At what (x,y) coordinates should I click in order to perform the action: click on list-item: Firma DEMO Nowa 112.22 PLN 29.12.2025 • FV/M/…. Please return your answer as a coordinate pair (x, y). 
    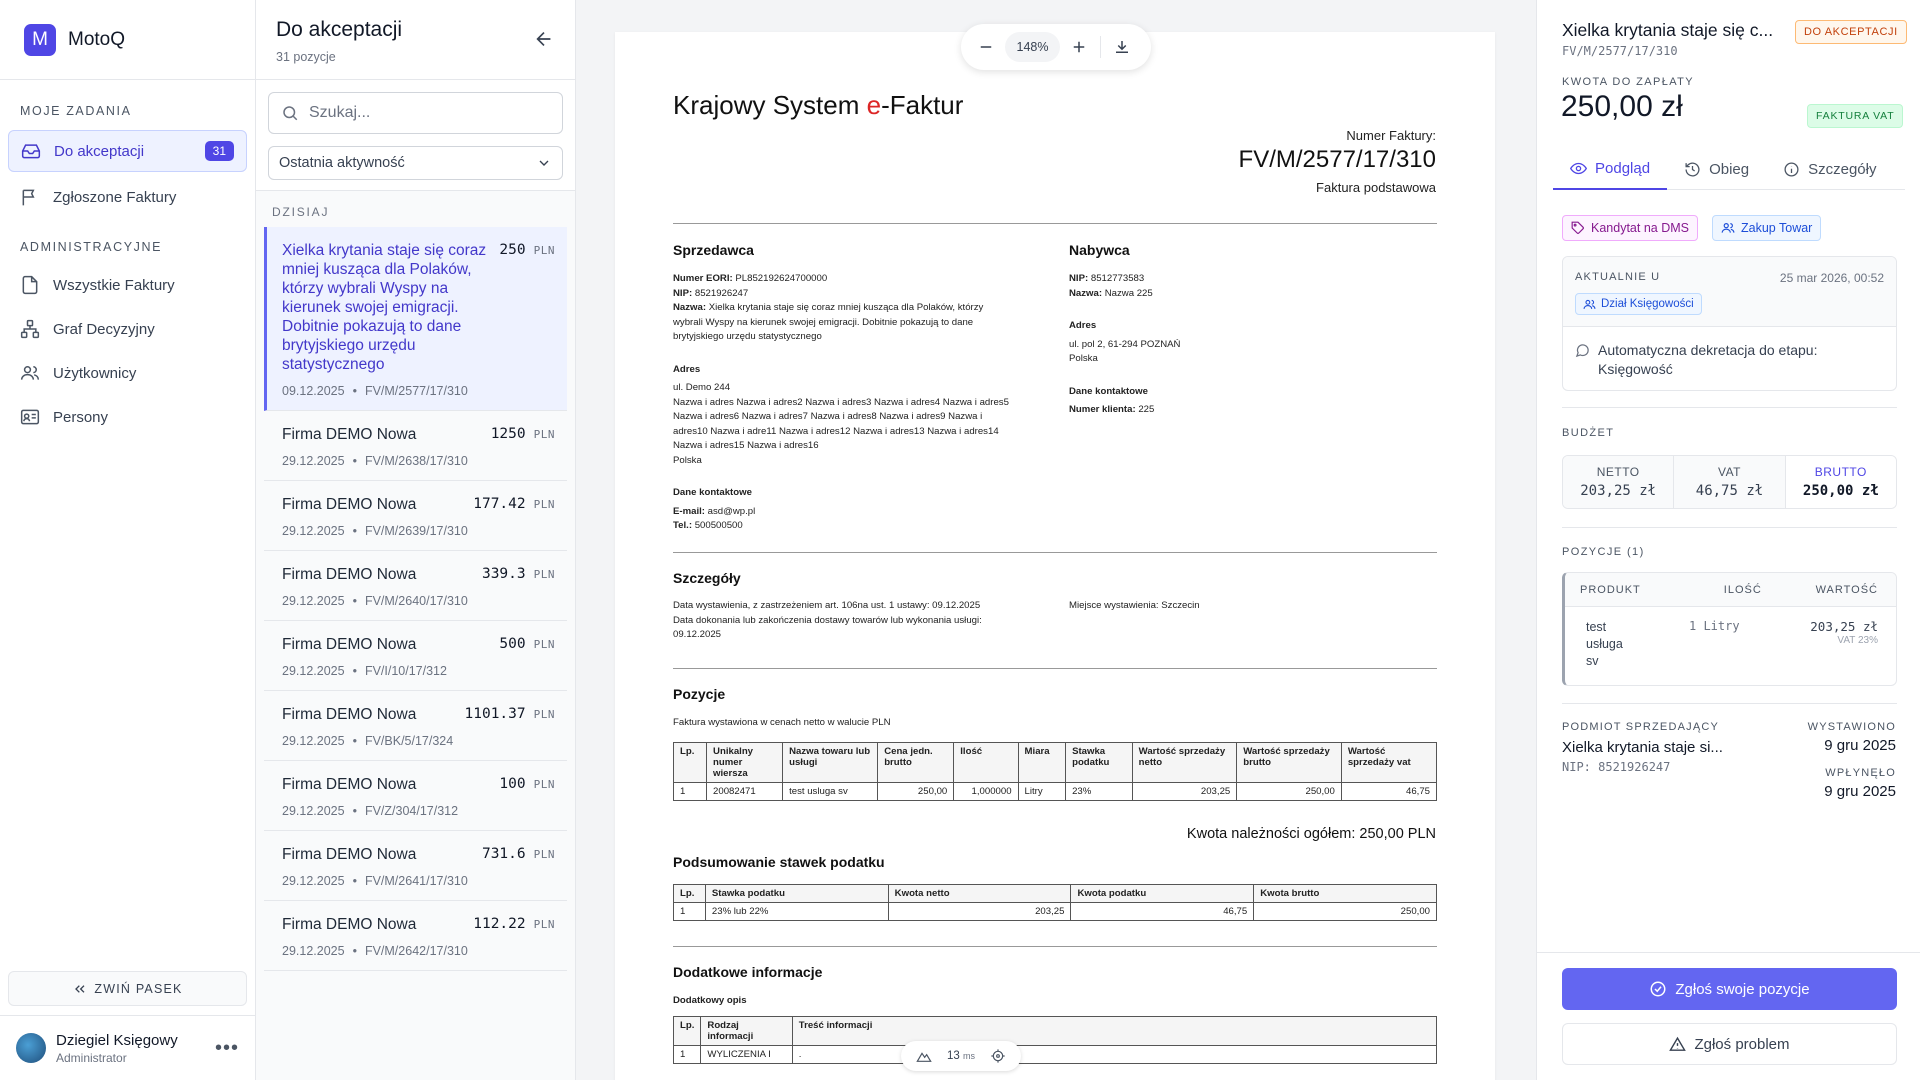
    Looking at the image, I should click on (415, 936).